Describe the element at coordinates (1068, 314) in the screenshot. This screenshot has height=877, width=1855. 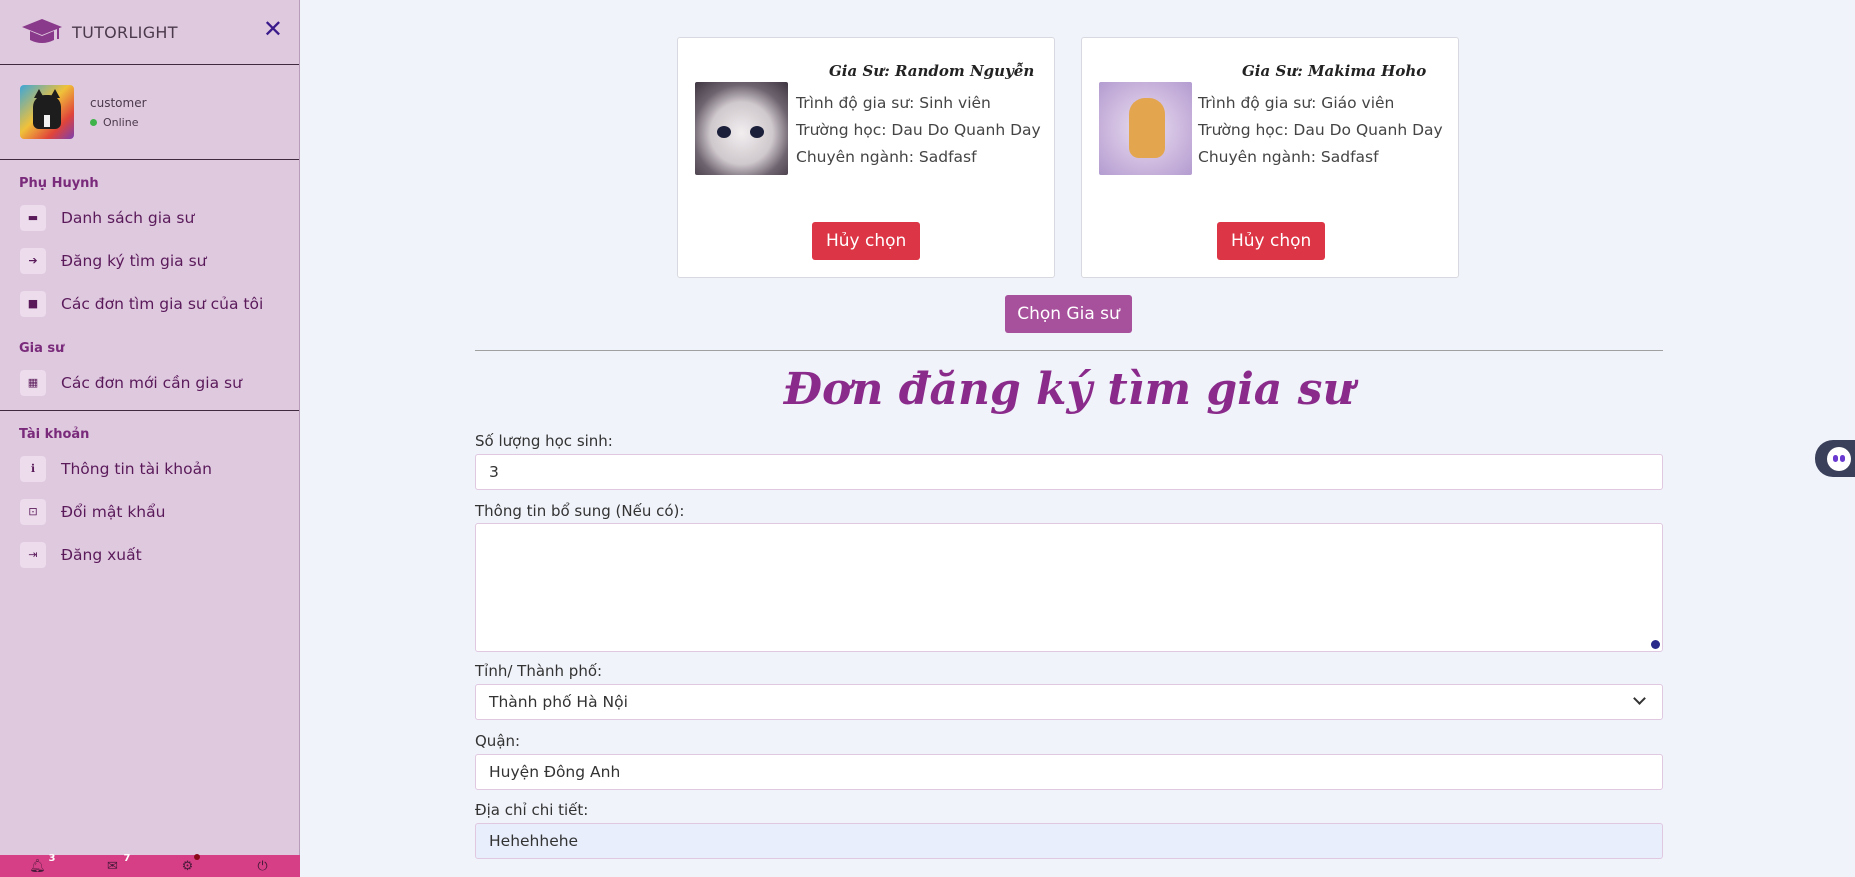
I see `choose-tutor-button: Chọn Gia sư` at that location.